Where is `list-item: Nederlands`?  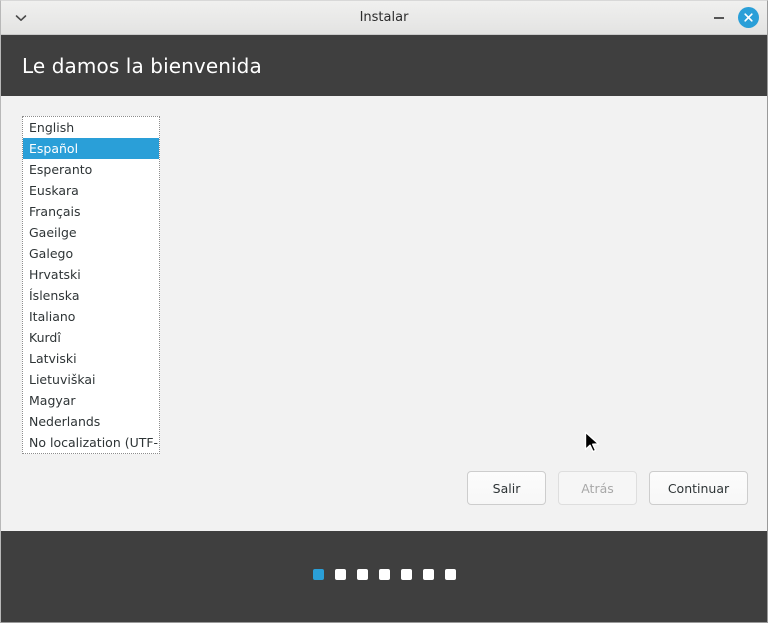
list-item: Nederlands is located at coordinates (91, 421).